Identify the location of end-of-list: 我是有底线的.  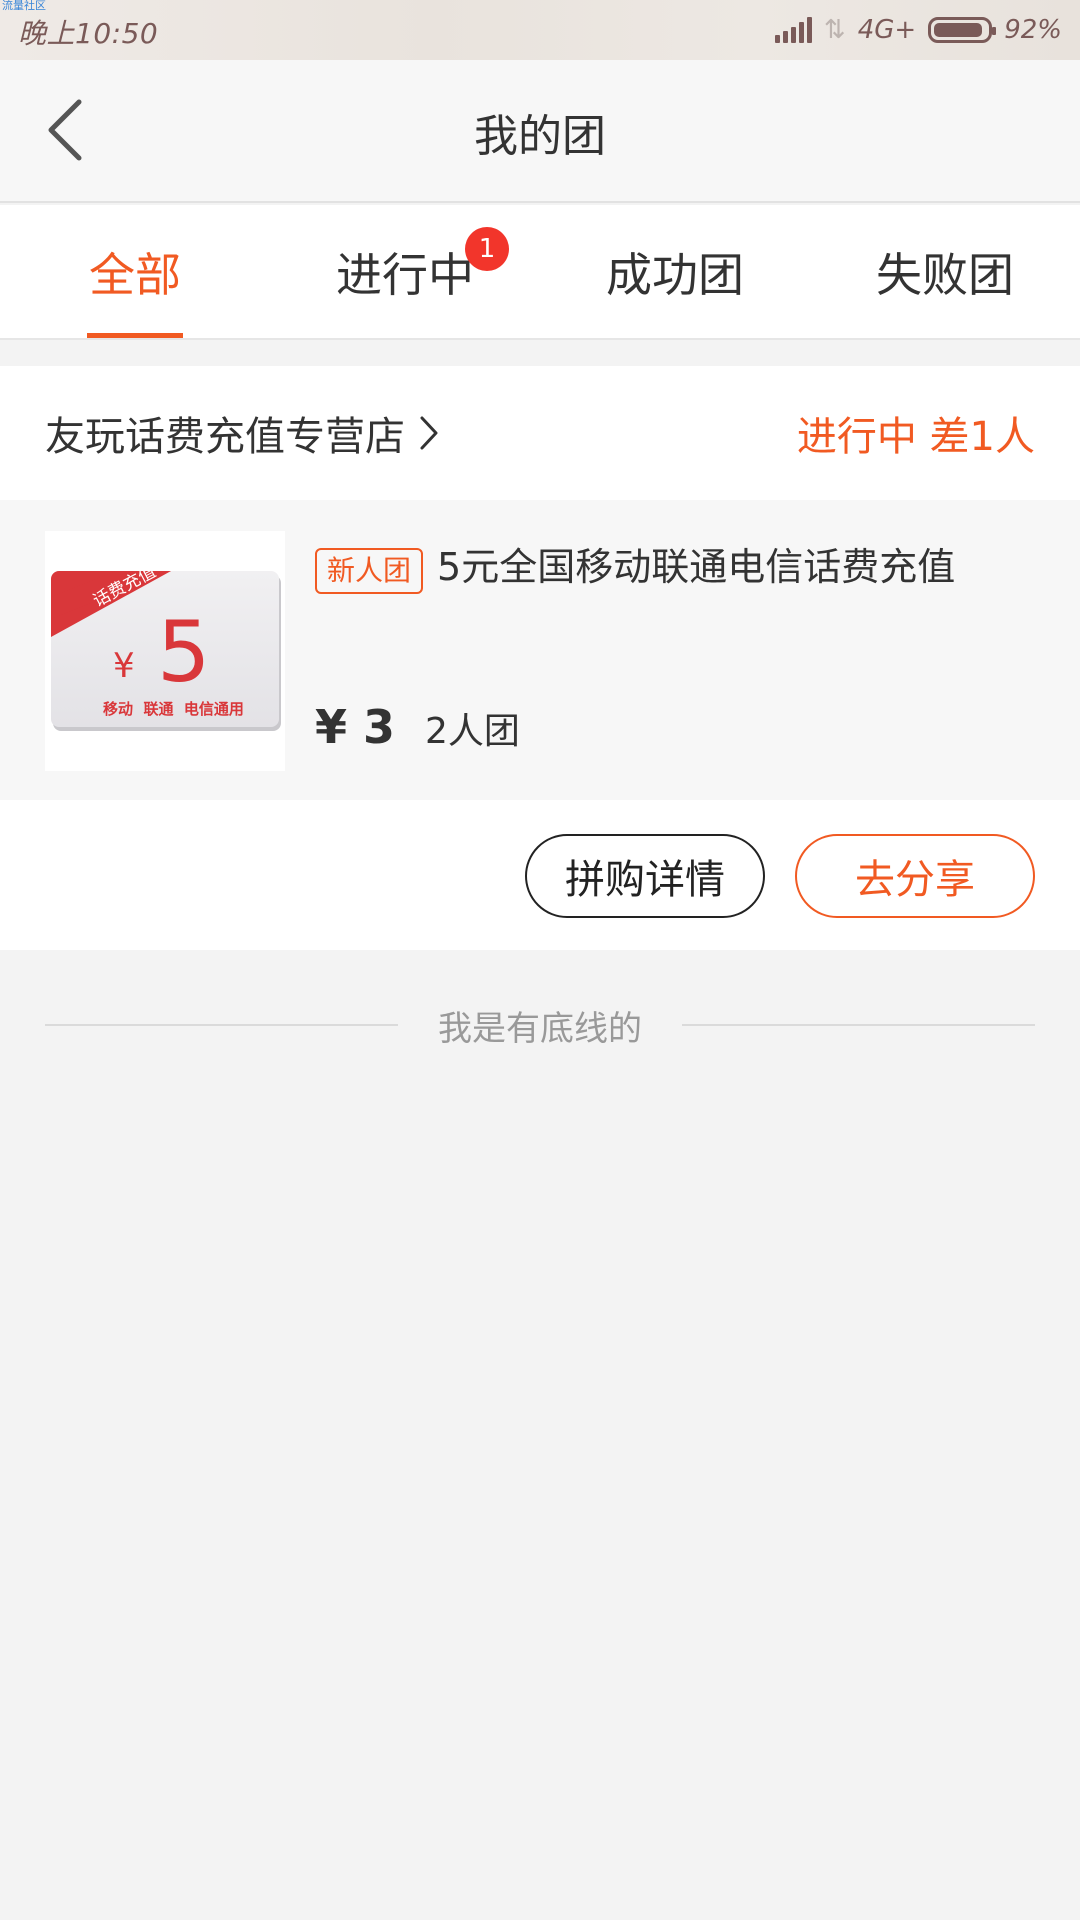
(540, 1025).